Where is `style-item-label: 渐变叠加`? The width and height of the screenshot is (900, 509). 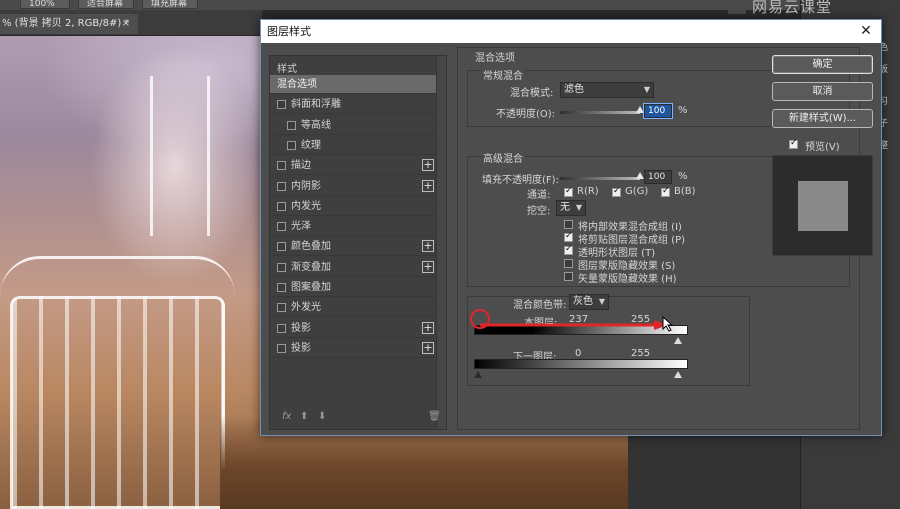 style-item-label: 渐变叠加 is located at coordinates (311, 267).